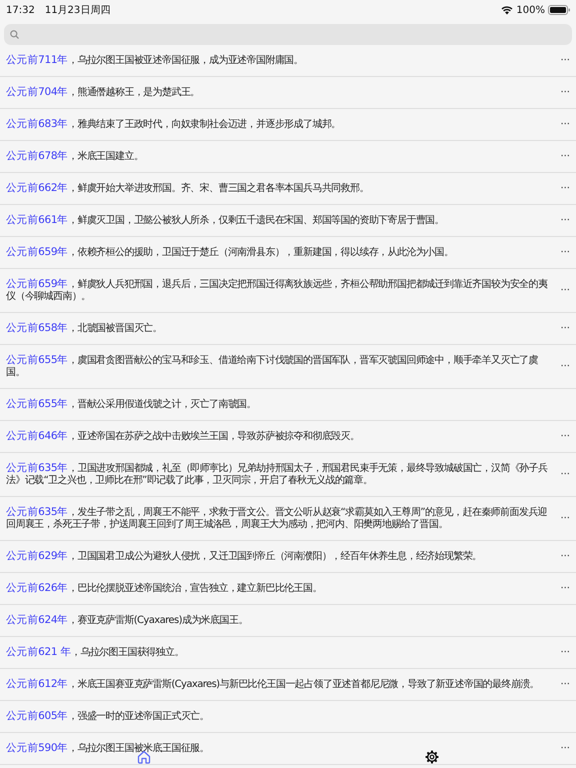 The height and width of the screenshot is (768, 576). I want to click on status-date: 11月23日周四, so click(77, 10).